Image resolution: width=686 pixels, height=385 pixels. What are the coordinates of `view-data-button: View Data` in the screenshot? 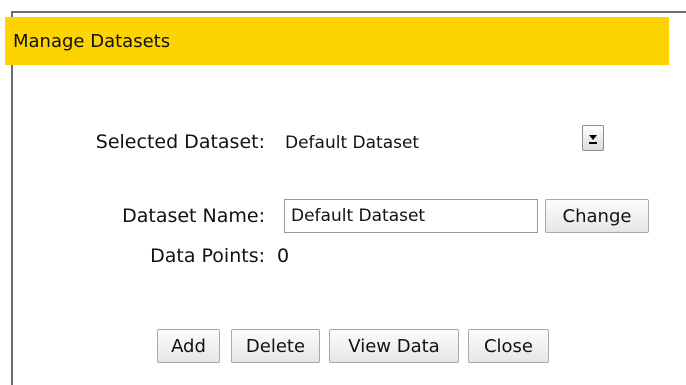 It's located at (394, 346).